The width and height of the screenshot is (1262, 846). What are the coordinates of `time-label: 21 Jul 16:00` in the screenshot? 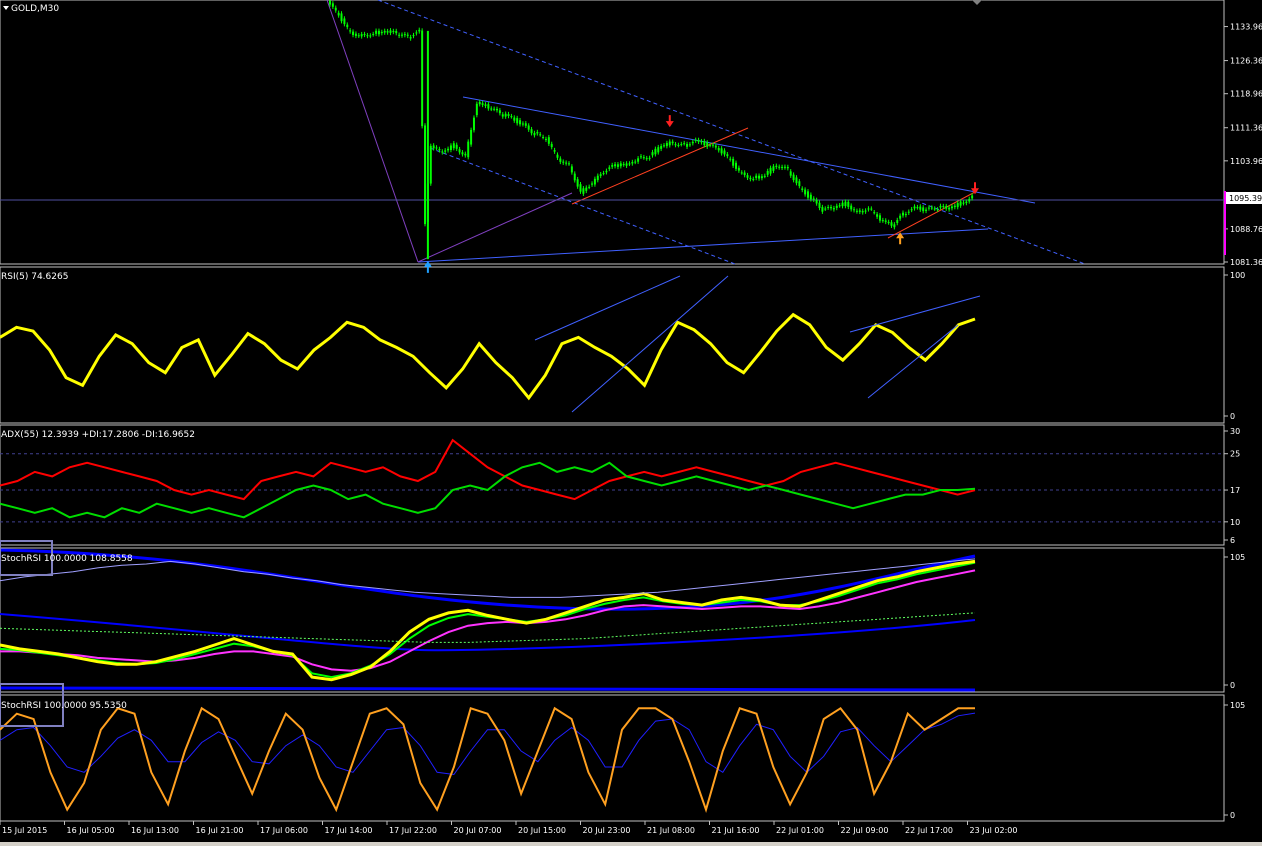 It's located at (736, 830).